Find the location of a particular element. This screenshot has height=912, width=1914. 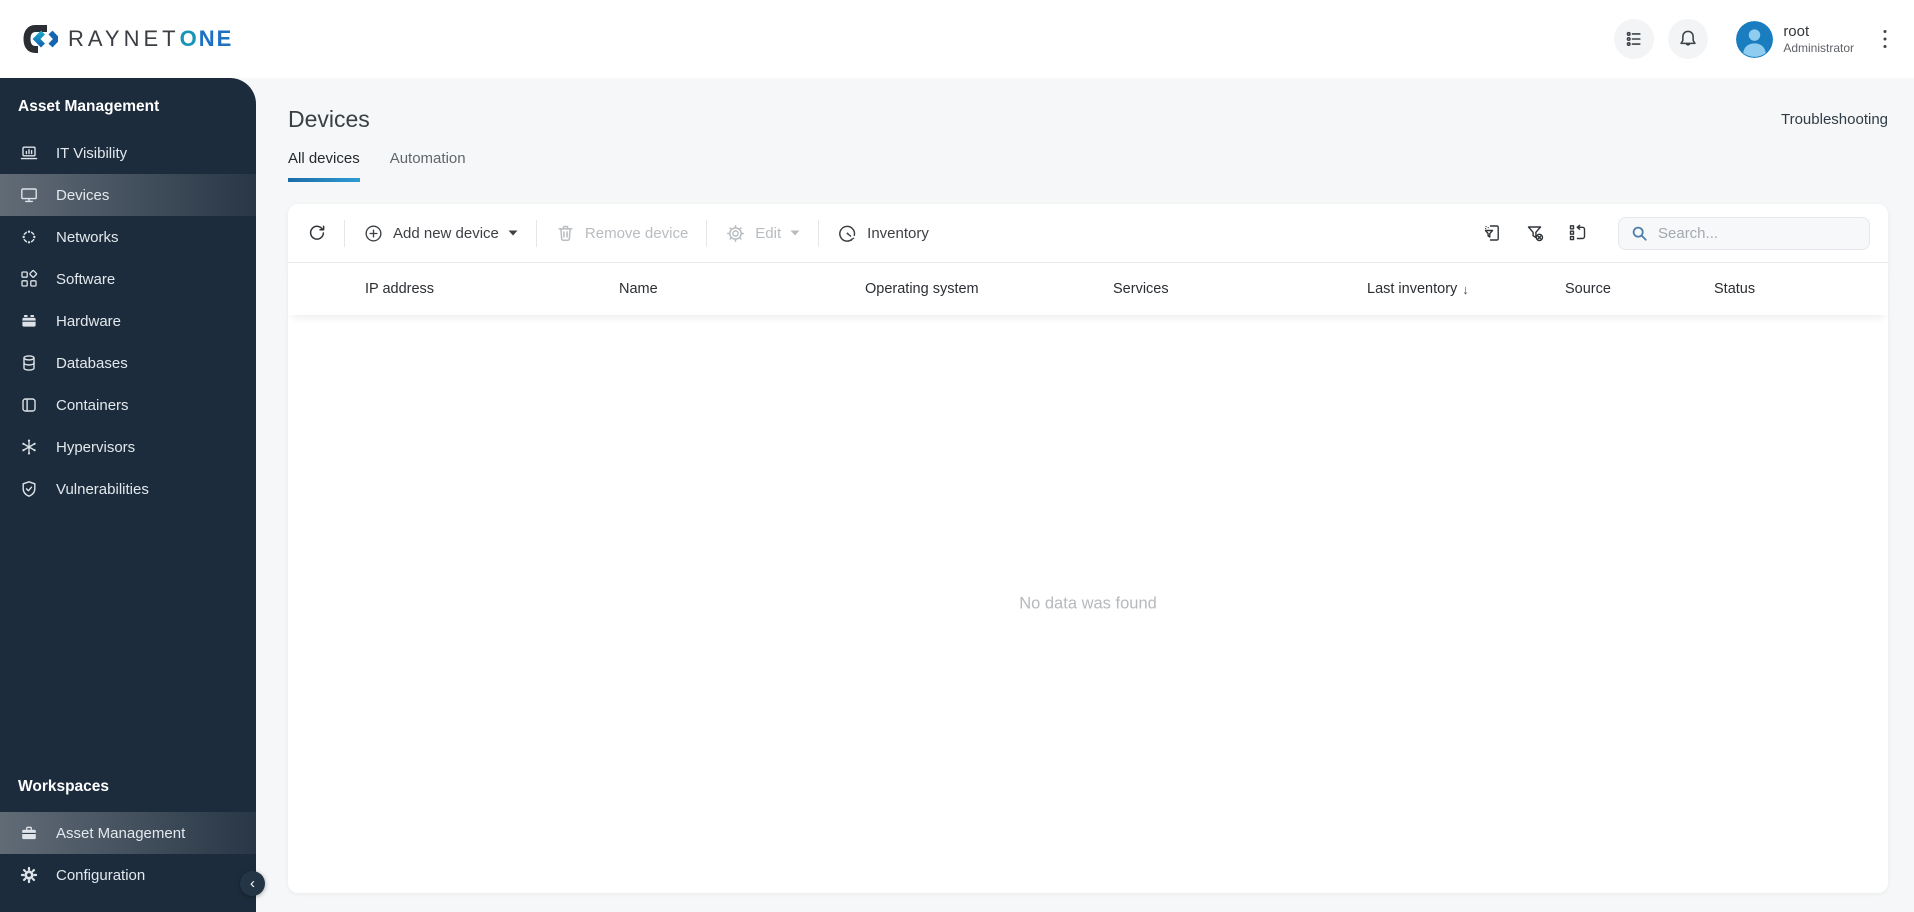

column-header-last-inventory: Last inventory ↓ is located at coordinates (1466, 289).